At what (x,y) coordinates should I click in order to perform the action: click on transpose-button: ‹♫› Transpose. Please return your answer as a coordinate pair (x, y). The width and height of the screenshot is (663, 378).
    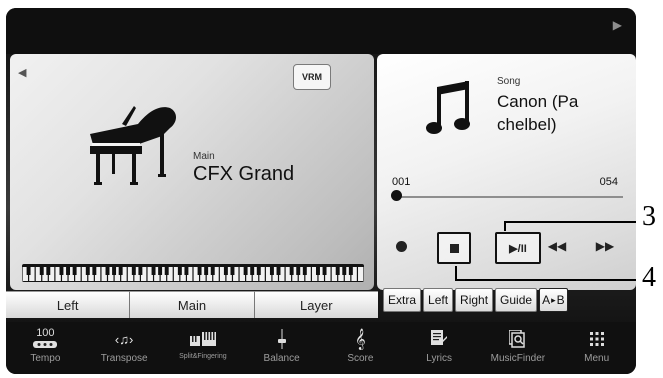
    Looking at the image, I should click on (124, 348).